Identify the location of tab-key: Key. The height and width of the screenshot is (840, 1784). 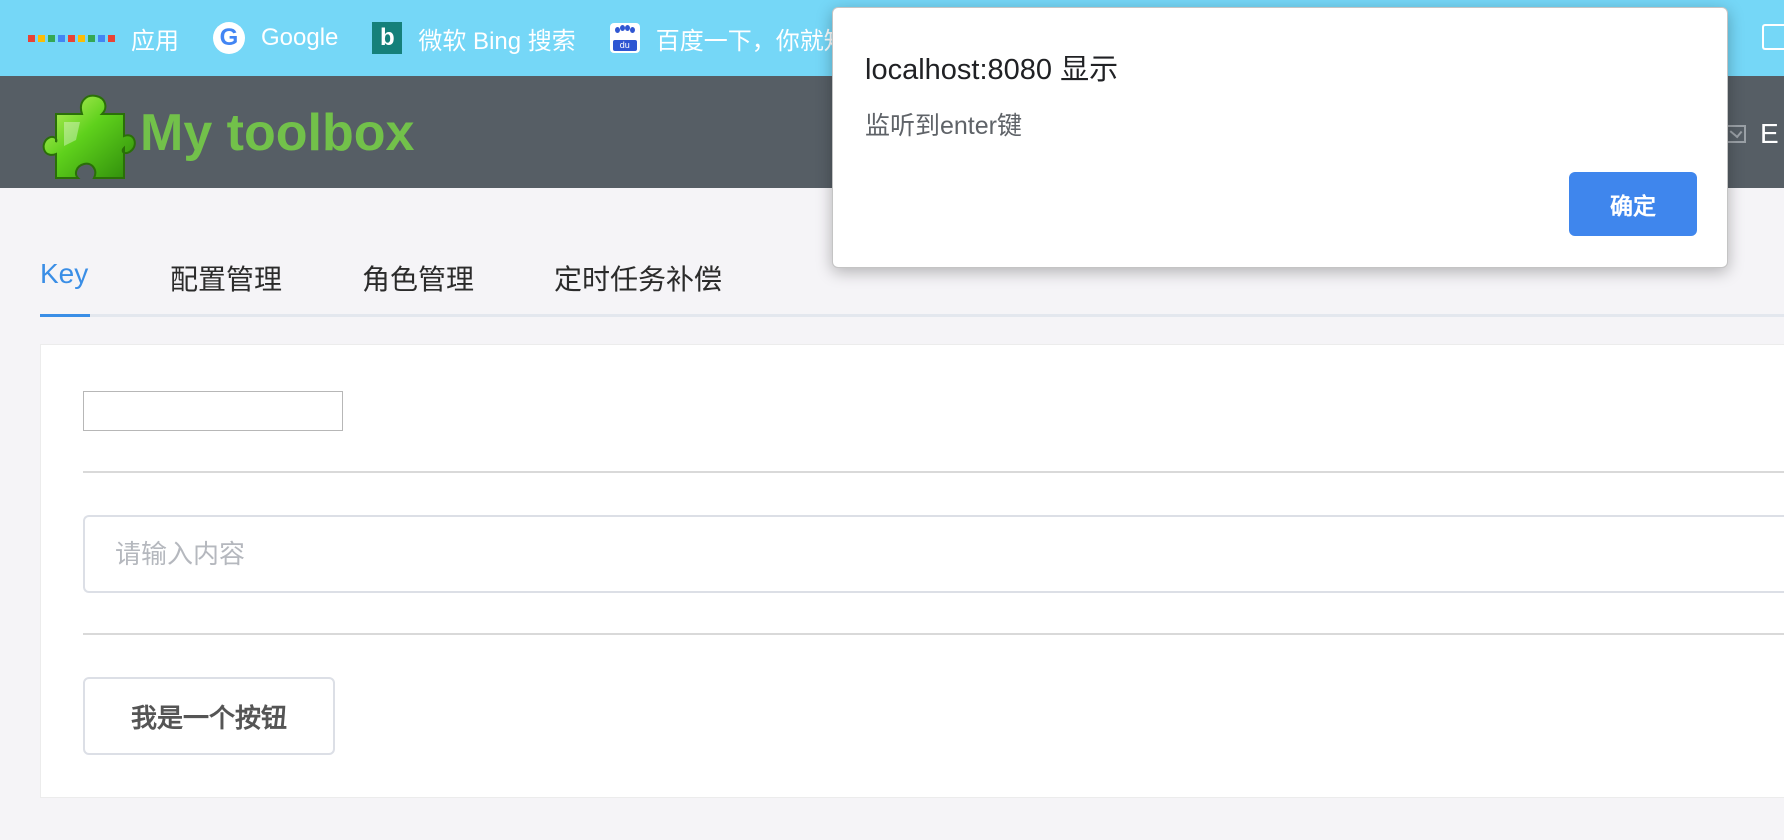
(64, 274).